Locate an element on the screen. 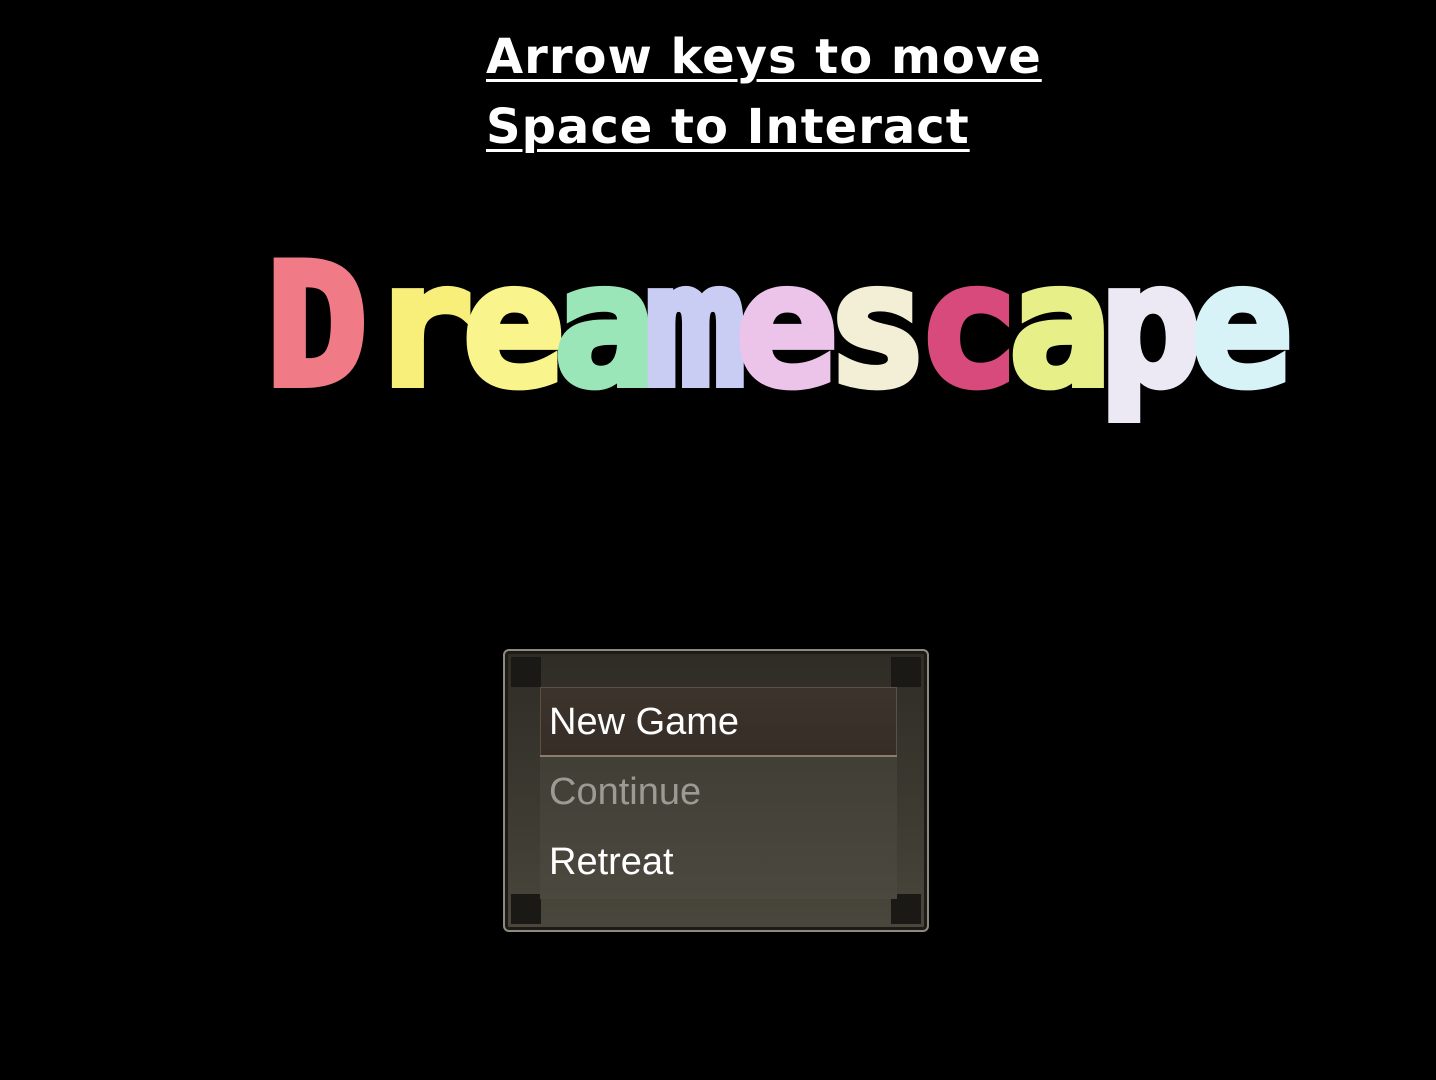 The width and height of the screenshot is (1436, 1080). title-letter: r is located at coordinates (422, 326).